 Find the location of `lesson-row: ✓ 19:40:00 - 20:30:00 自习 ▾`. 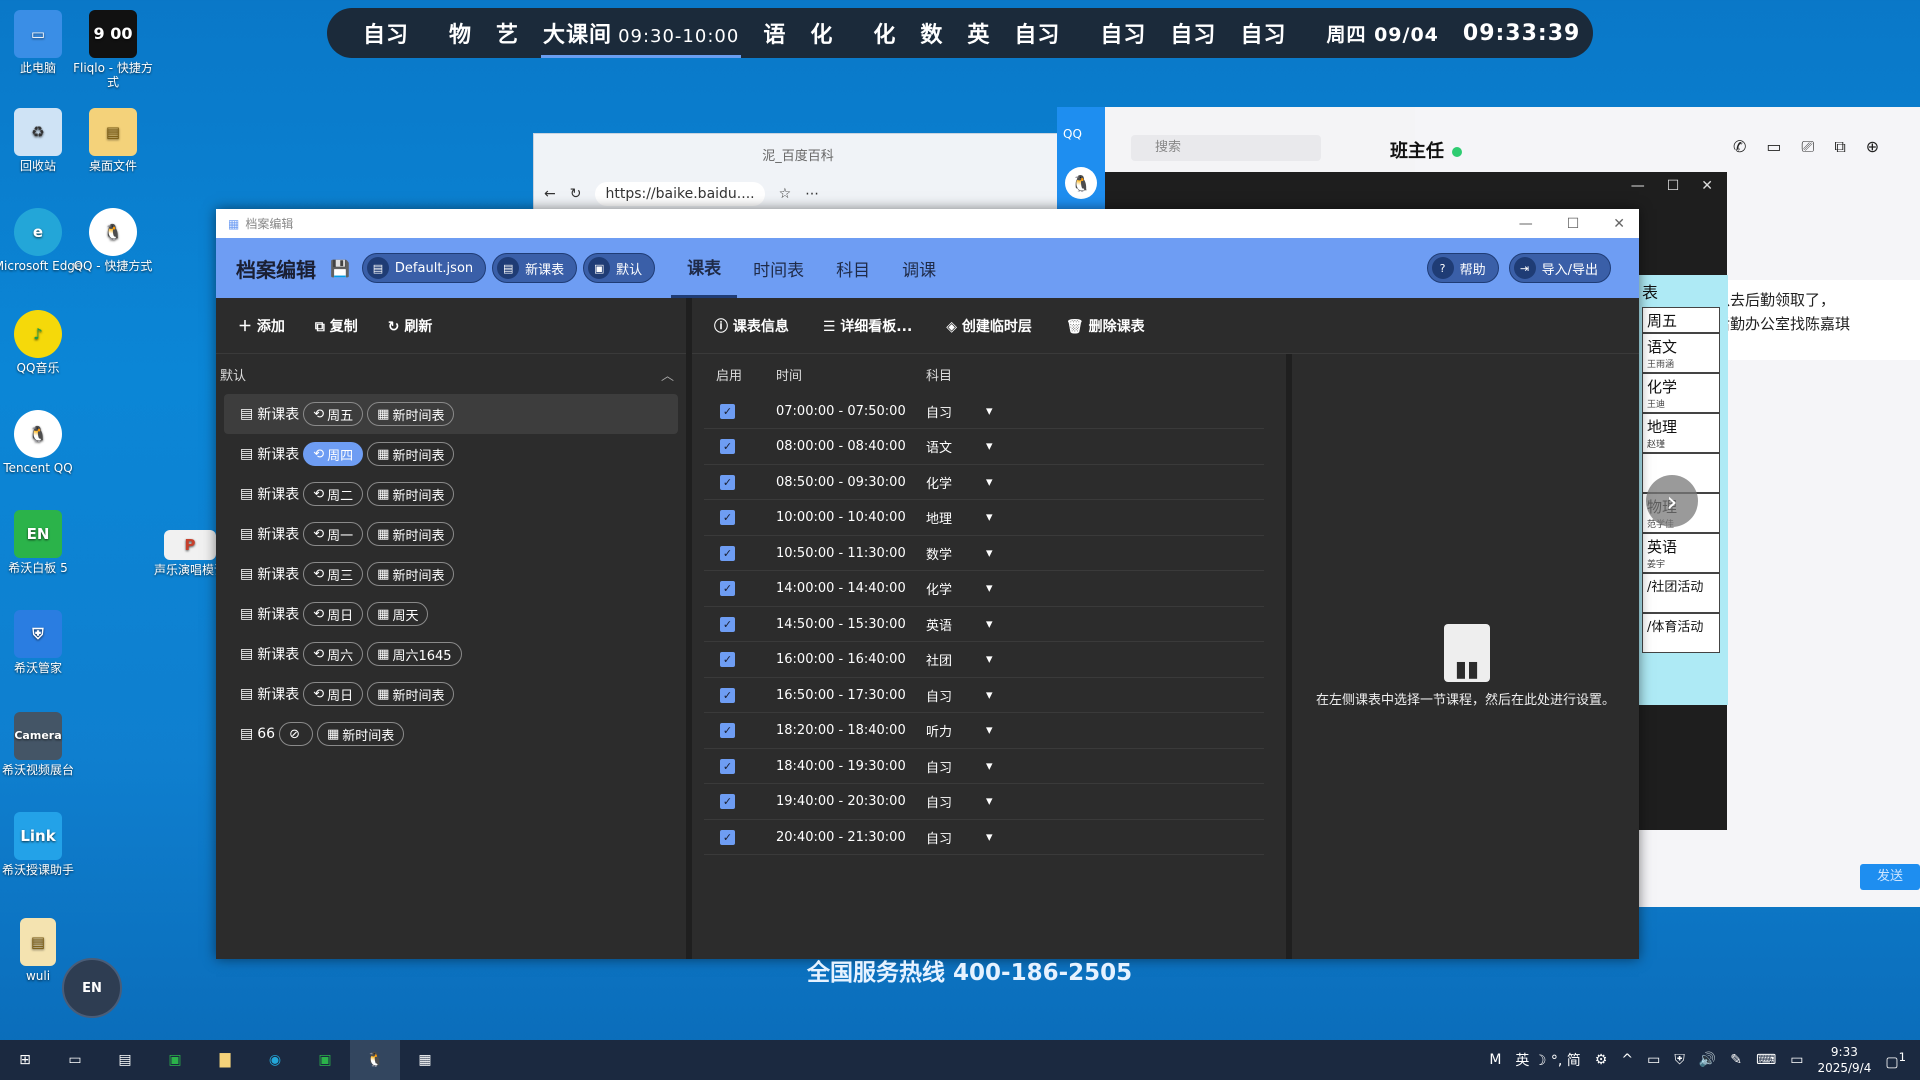

lesson-row: ✓ 19:40:00 - 20:30:00 自习 ▾ is located at coordinates (984, 802).